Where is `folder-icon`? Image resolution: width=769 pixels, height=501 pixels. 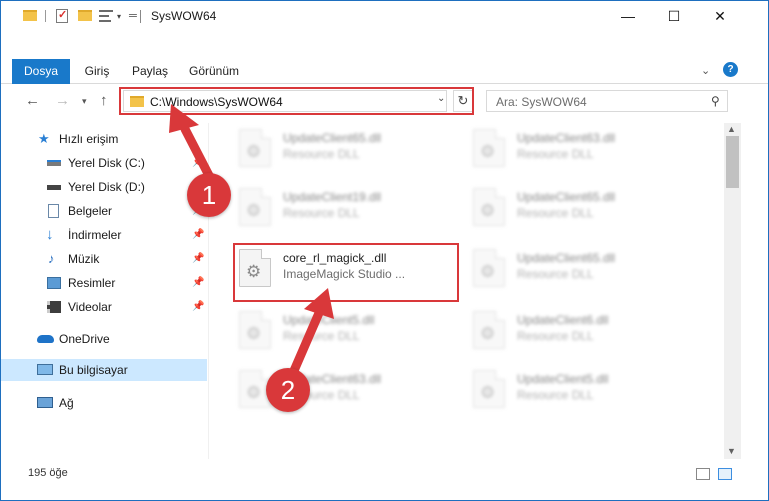 folder-icon is located at coordinates (30, 15).